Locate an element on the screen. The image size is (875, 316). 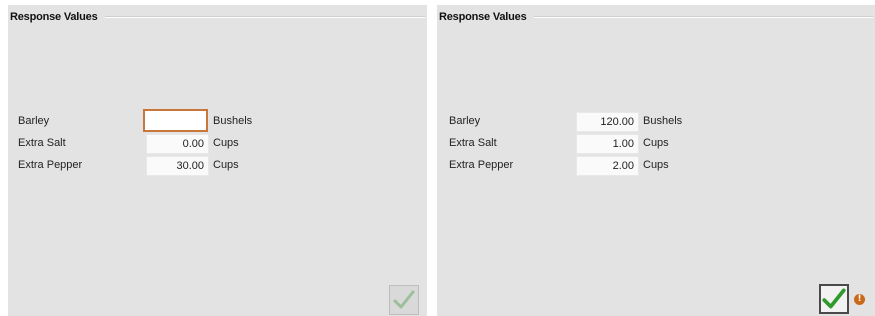
response-row-extra-pepper: Extra Pepper 2.00 Cups is located at coordinates (579, 166).